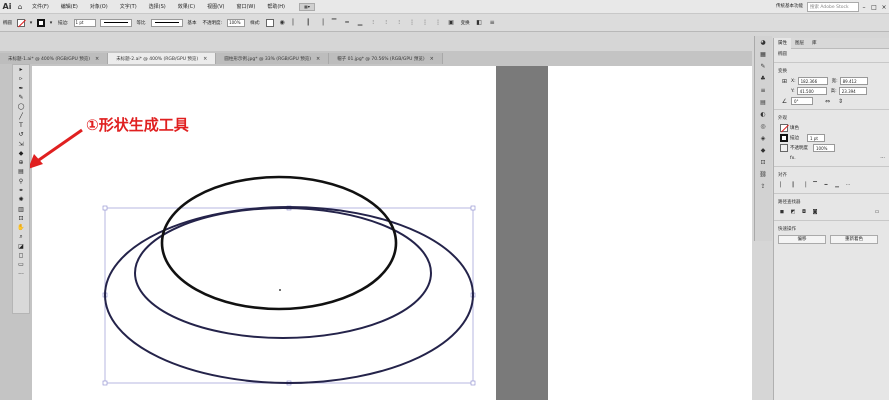 This screenshot has height=400, width=889. What do you see at coordinates (811, 91) in the screenshot?
I see `y-input: 41.500` at bounding box center [811, 91].